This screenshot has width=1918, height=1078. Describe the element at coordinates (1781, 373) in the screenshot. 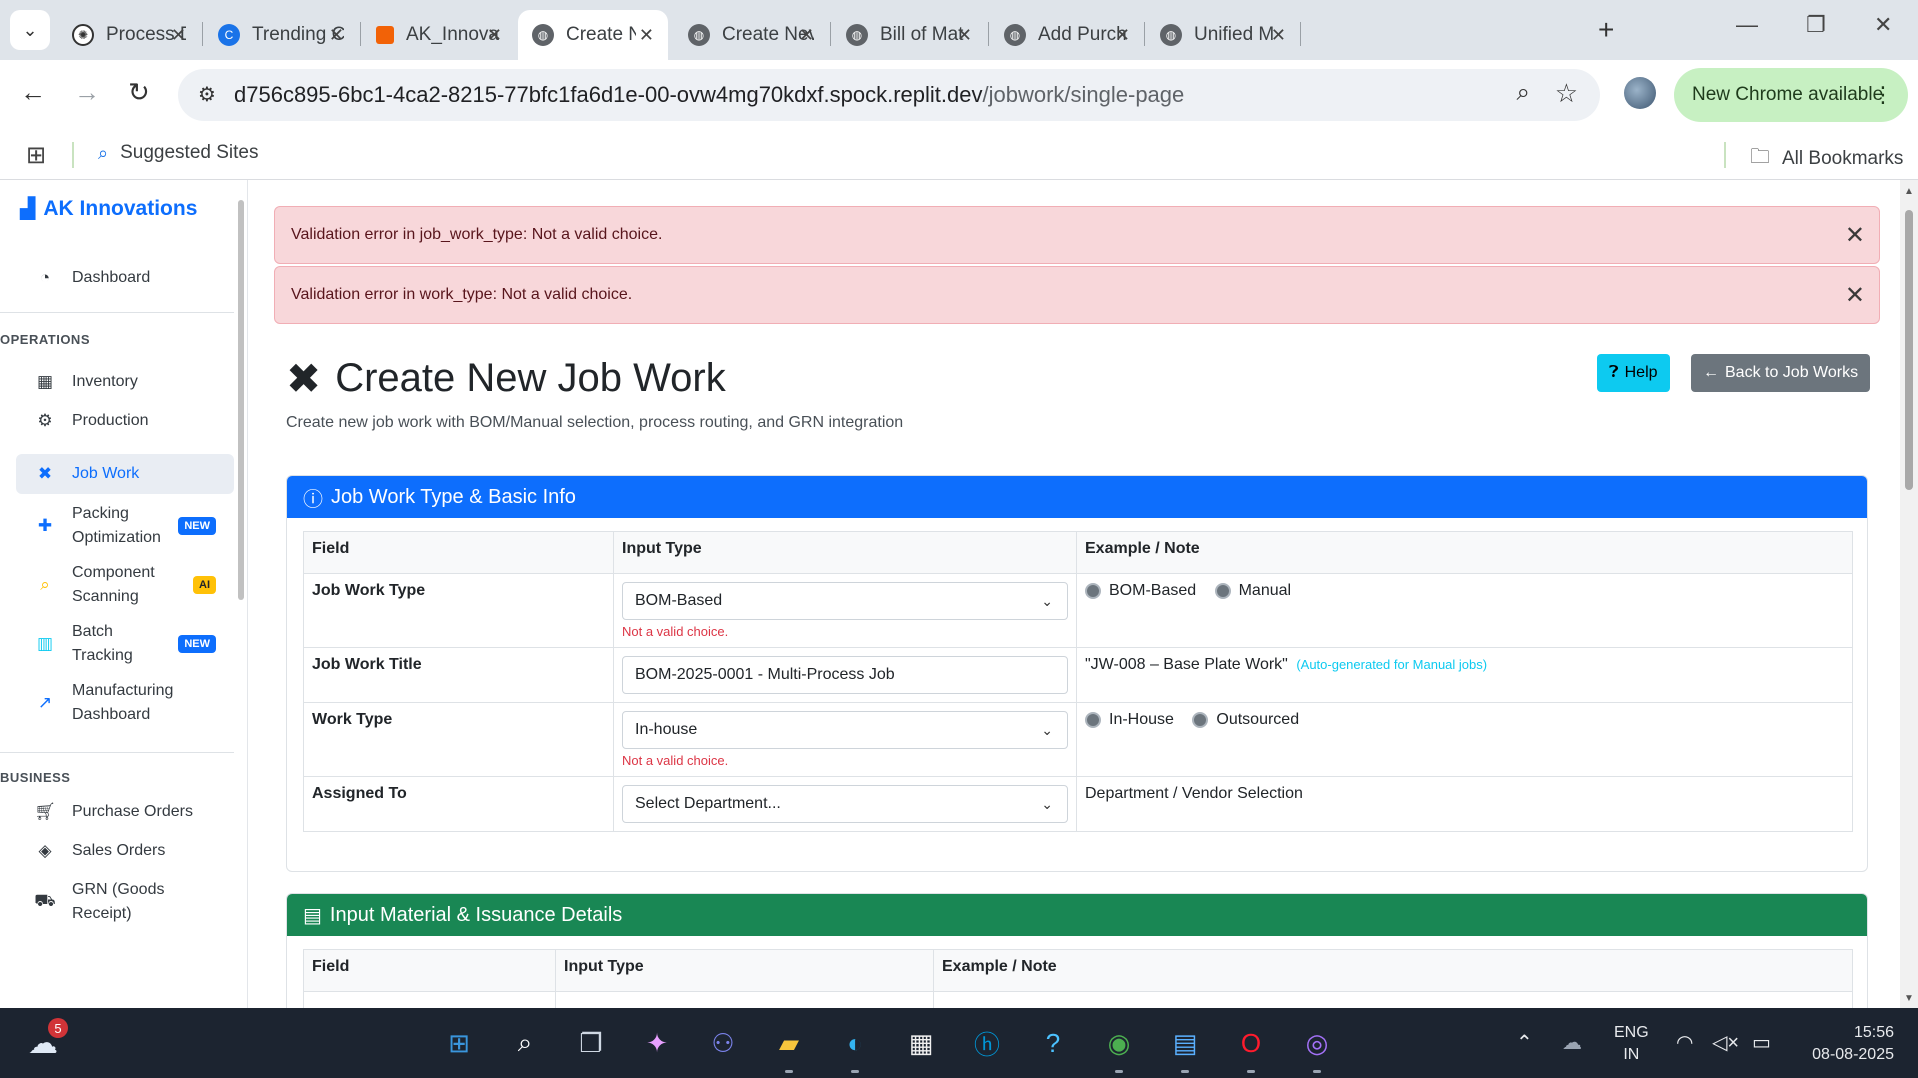

I see `back-to-job-works-button: ← Back to Job Works` at that location.